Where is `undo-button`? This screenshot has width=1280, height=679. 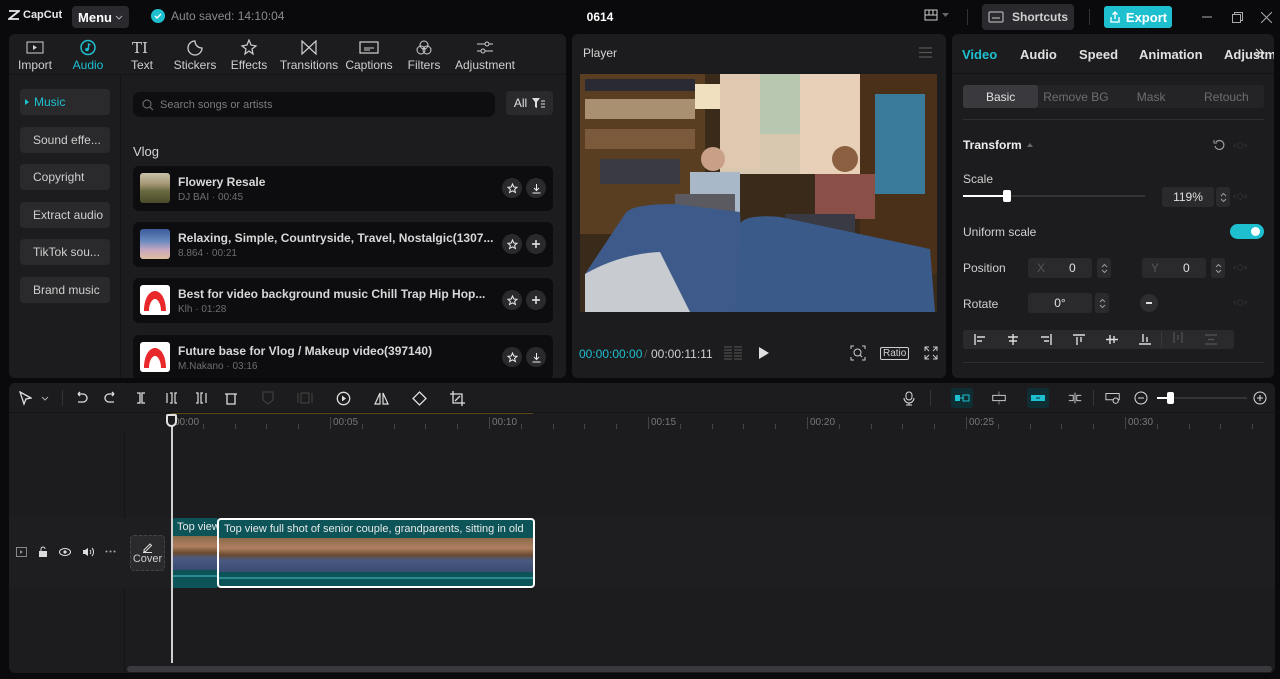
undo-button is located at coordinates (81, 398).